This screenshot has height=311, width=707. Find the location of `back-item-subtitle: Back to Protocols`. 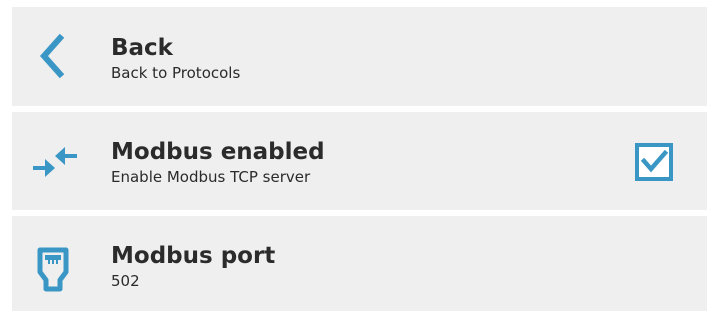

back-item-subtitle: Back to Protocols is located at coordinates (176, 73).